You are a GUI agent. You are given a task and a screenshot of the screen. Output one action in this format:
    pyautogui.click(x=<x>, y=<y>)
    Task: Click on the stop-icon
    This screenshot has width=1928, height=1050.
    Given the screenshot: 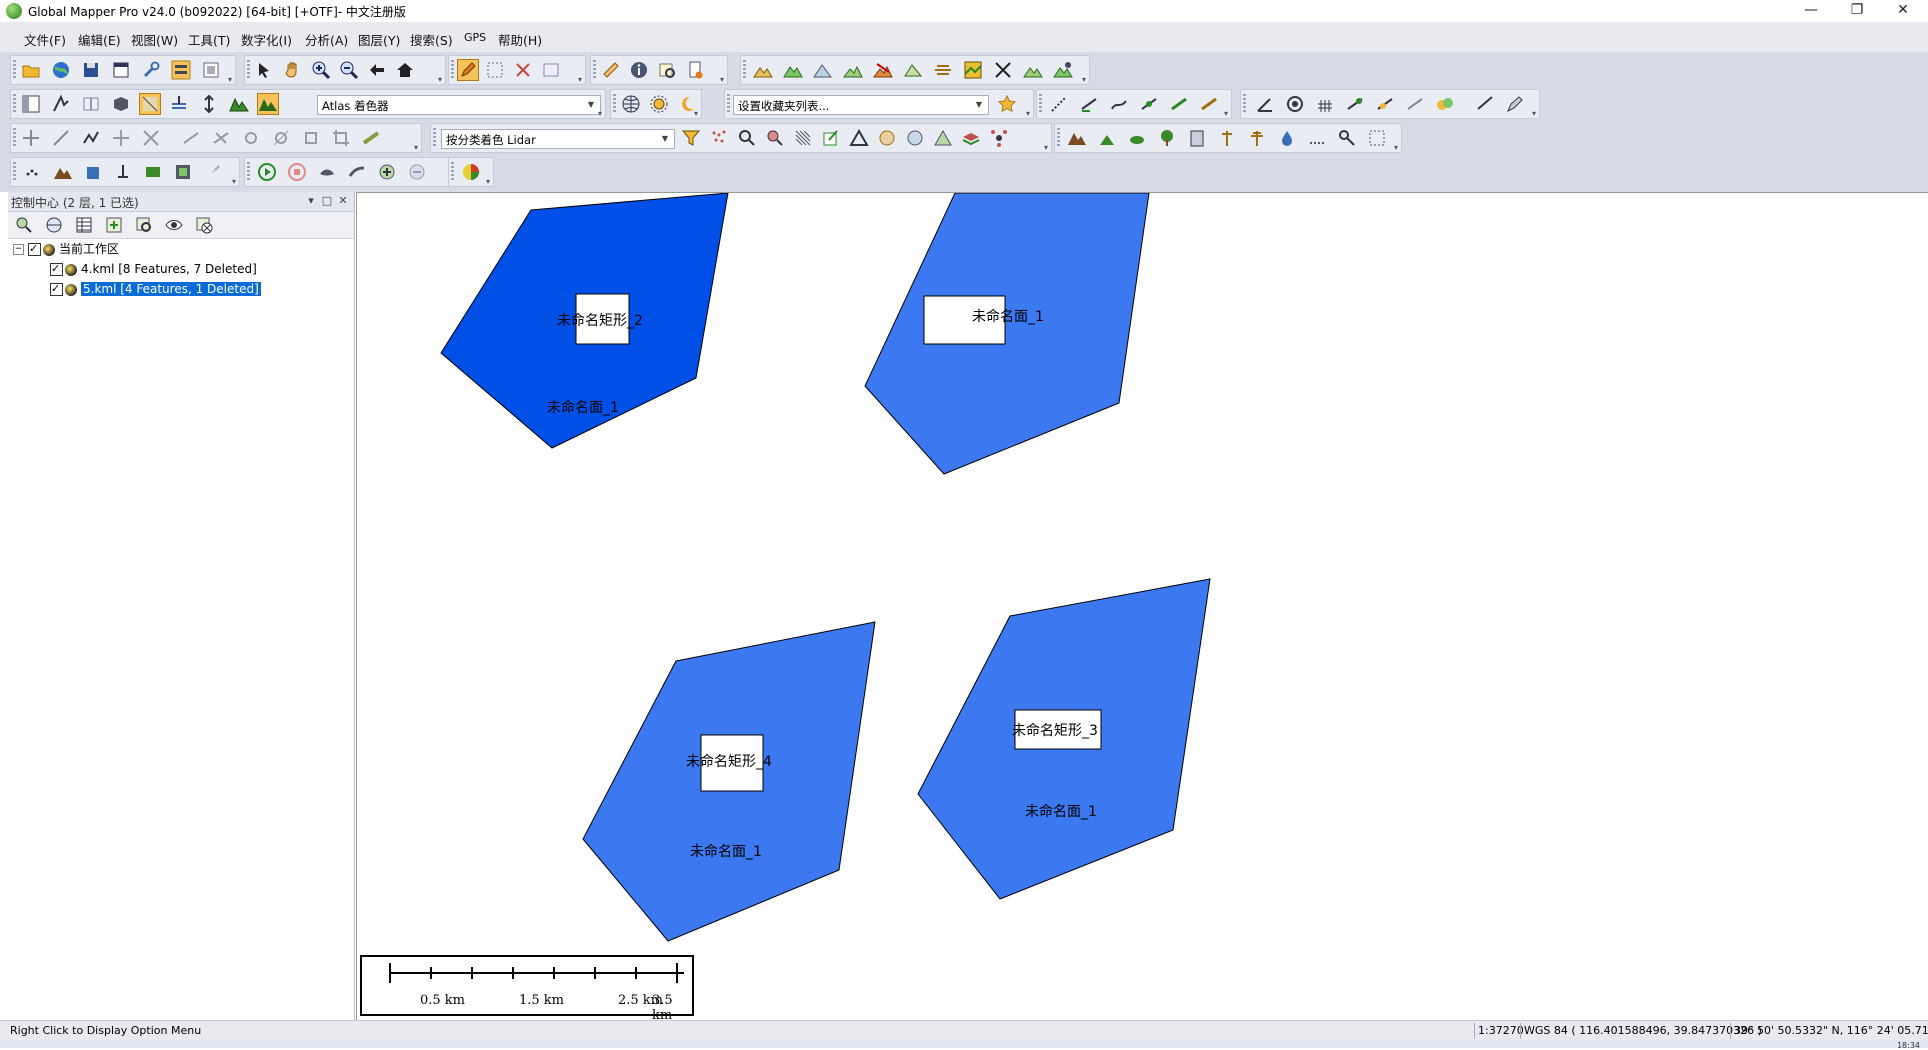 What is the action you would take?
    pyautogui.click(x=297, y=172)
    